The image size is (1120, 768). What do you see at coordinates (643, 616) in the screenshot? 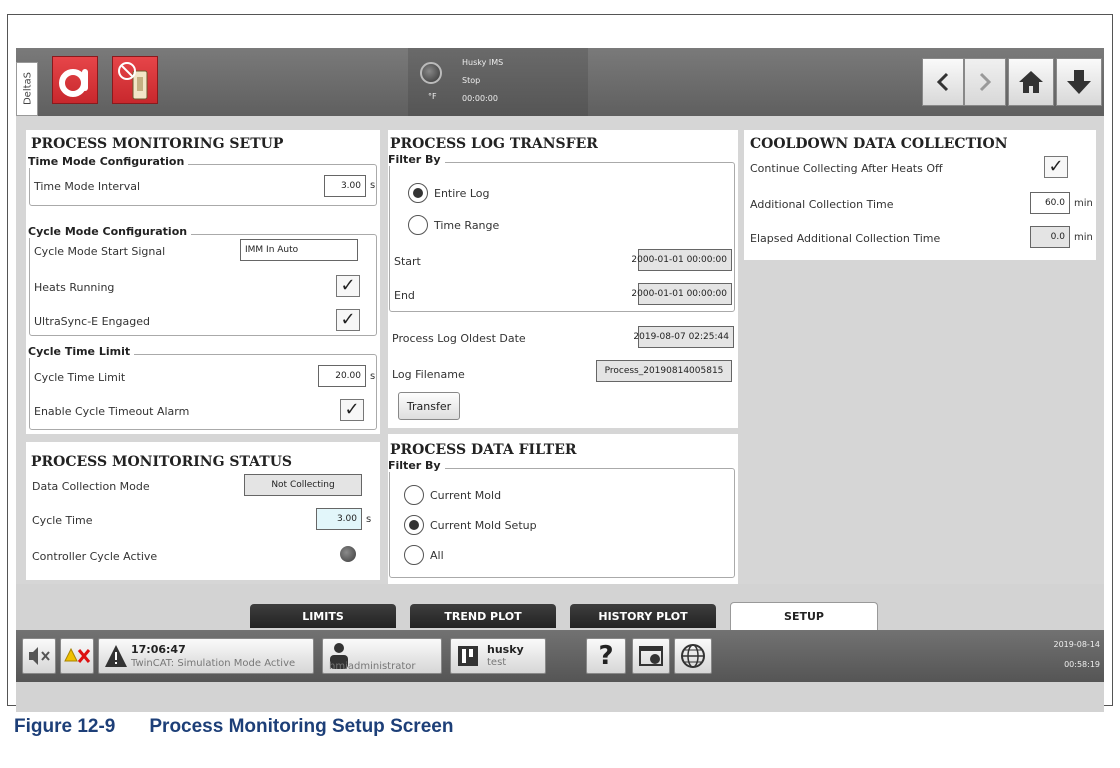
I see `tab-history-plot: HISTORY PLOT` at bounding box center [643, 616].